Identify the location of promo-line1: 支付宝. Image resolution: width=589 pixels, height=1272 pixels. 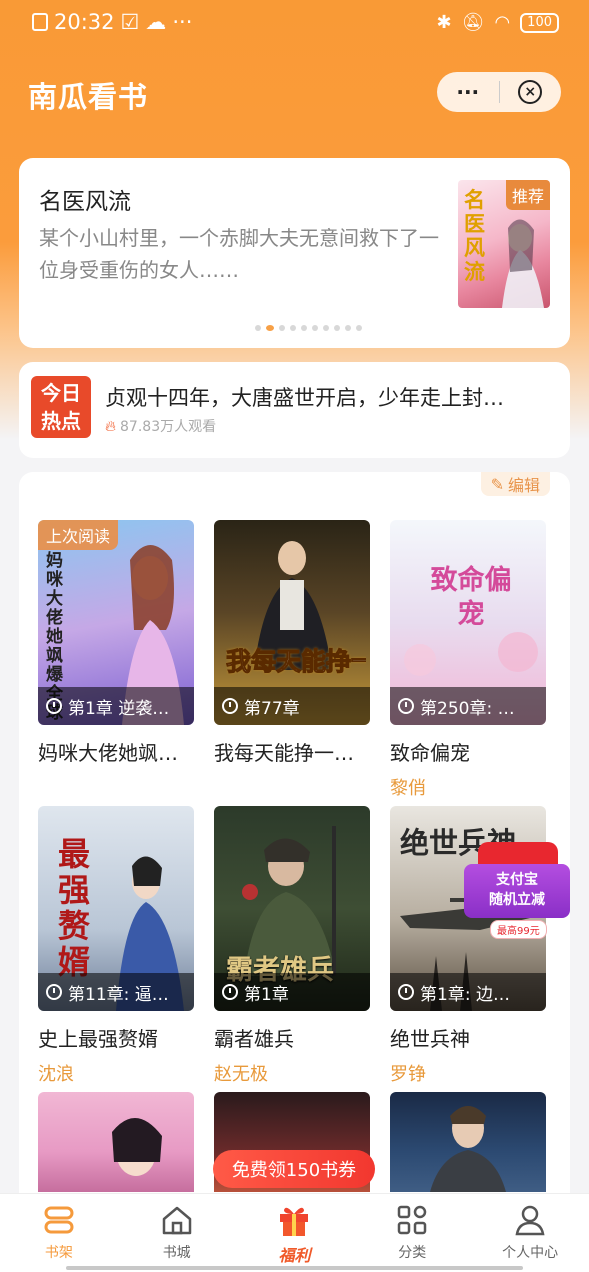
(517, 880).